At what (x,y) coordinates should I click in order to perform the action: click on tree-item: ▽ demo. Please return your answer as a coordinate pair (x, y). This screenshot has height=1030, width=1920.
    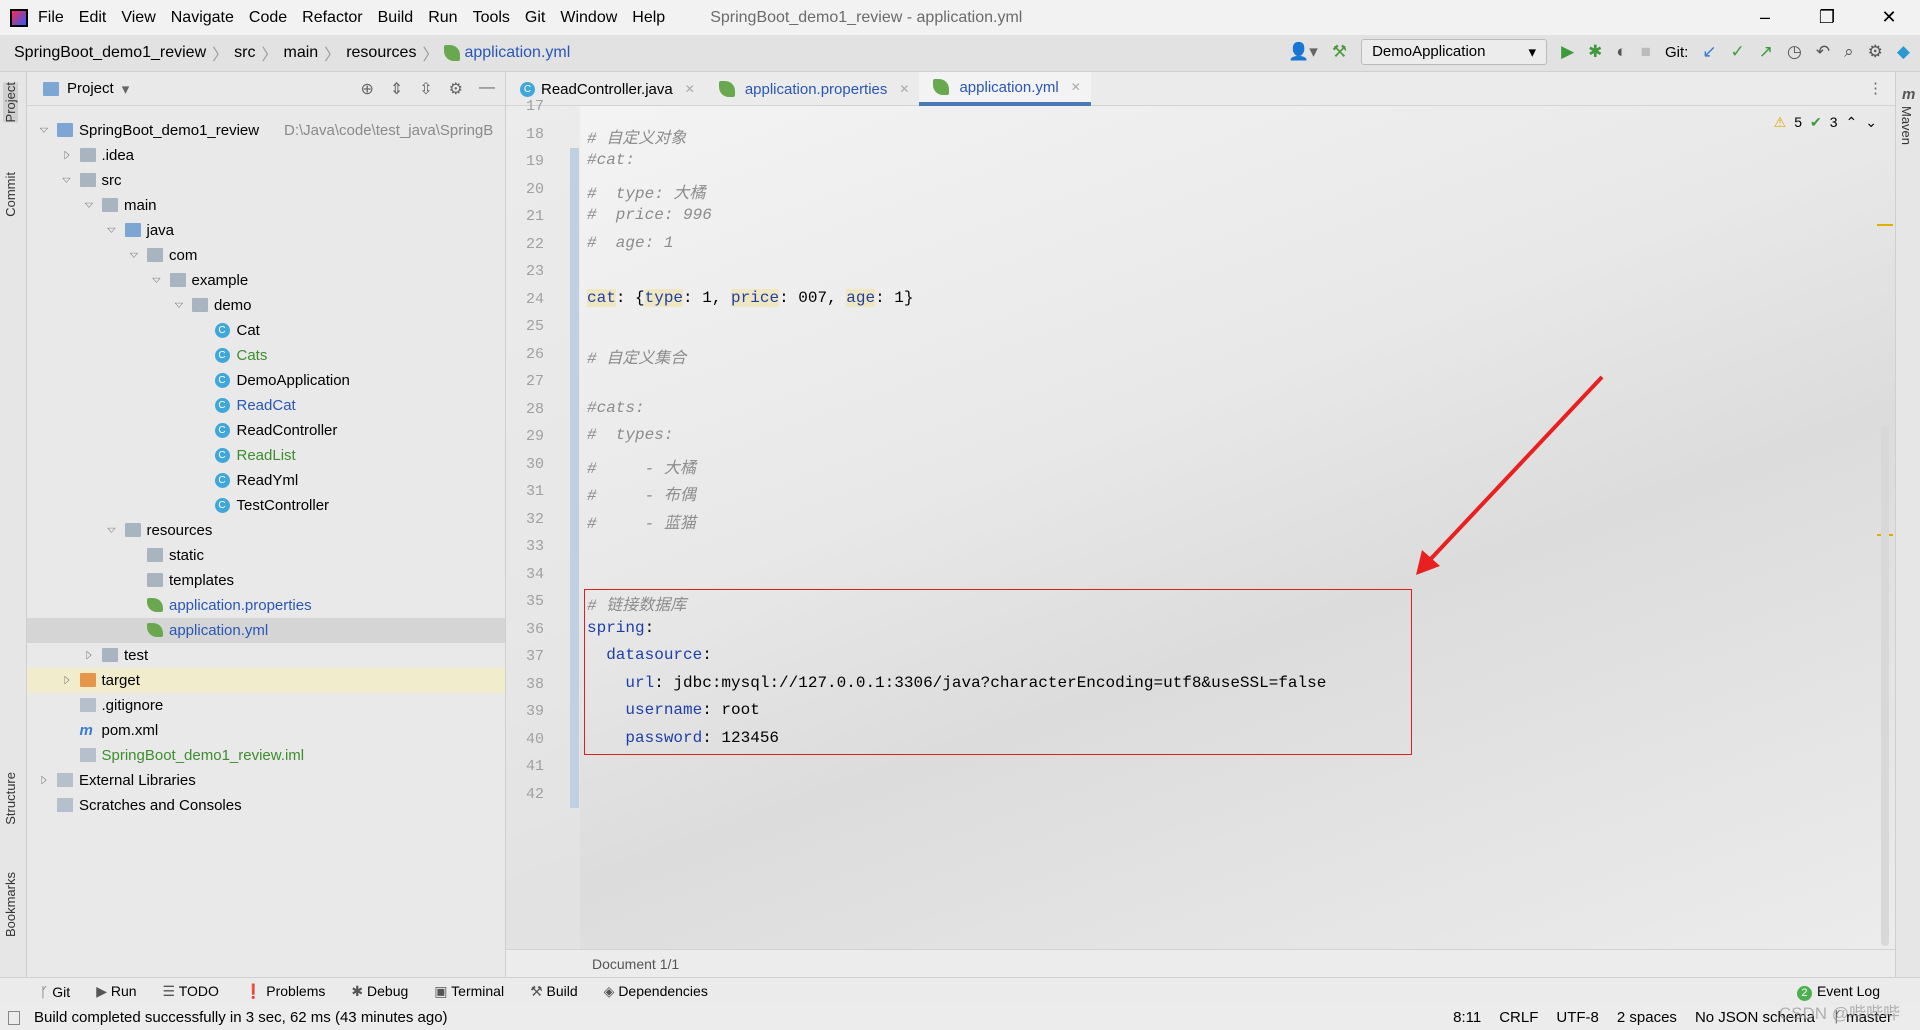
    Looking at the image, I should click on (266, 305).